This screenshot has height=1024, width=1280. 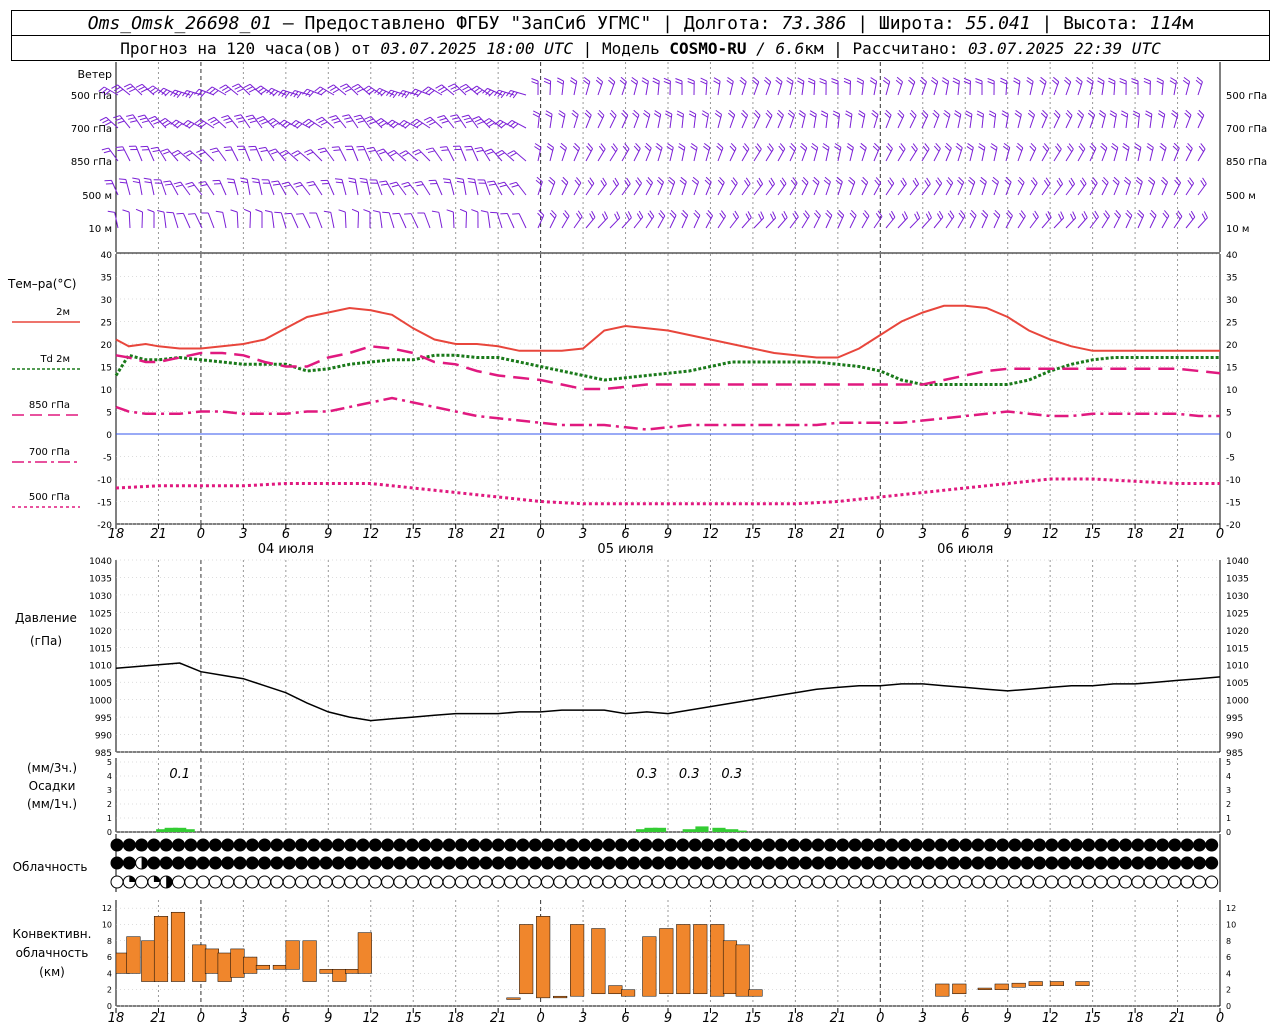 What do you see at coordinates (104, 526) in the screenshot?
I see `temp-tick-left: -20` at bounding box center [104, 526].